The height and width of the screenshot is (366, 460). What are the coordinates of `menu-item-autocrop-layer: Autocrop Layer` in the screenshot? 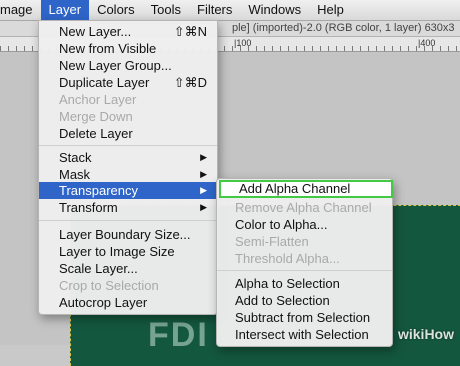 It's located at (128, 302).